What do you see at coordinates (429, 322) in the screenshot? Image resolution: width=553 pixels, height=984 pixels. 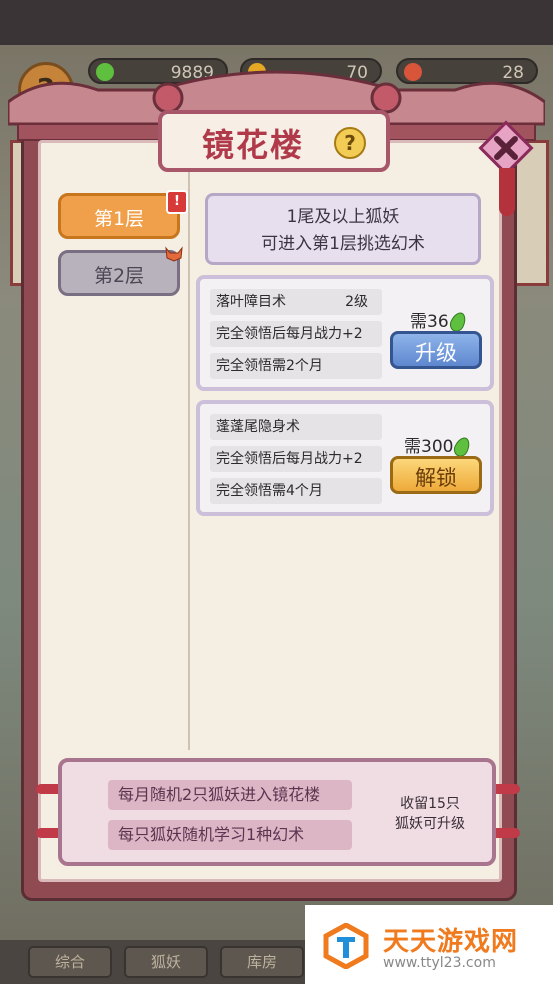 I see `cost-label: 需36` at bounding box center [429, 322].